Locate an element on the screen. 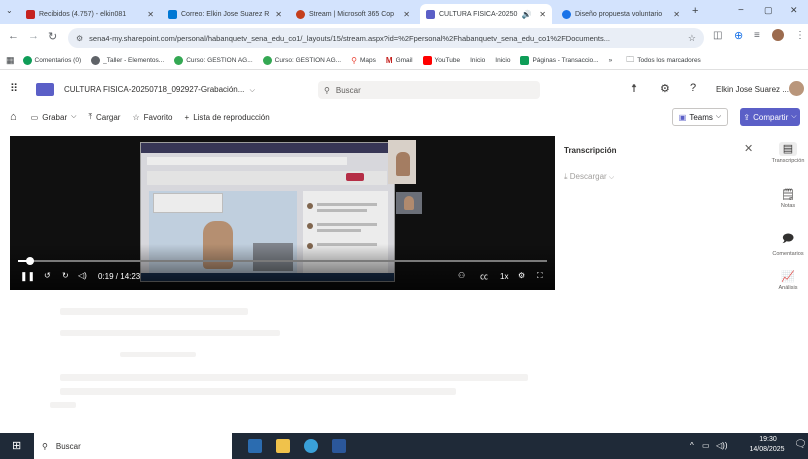  search-icon: ⚲ is located at coordinates (327, 90).